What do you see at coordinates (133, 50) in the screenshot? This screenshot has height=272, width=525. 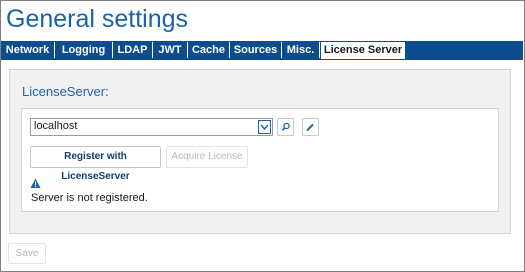 I see `tab-ldap: LDAP` at bounding box center [133, 50].